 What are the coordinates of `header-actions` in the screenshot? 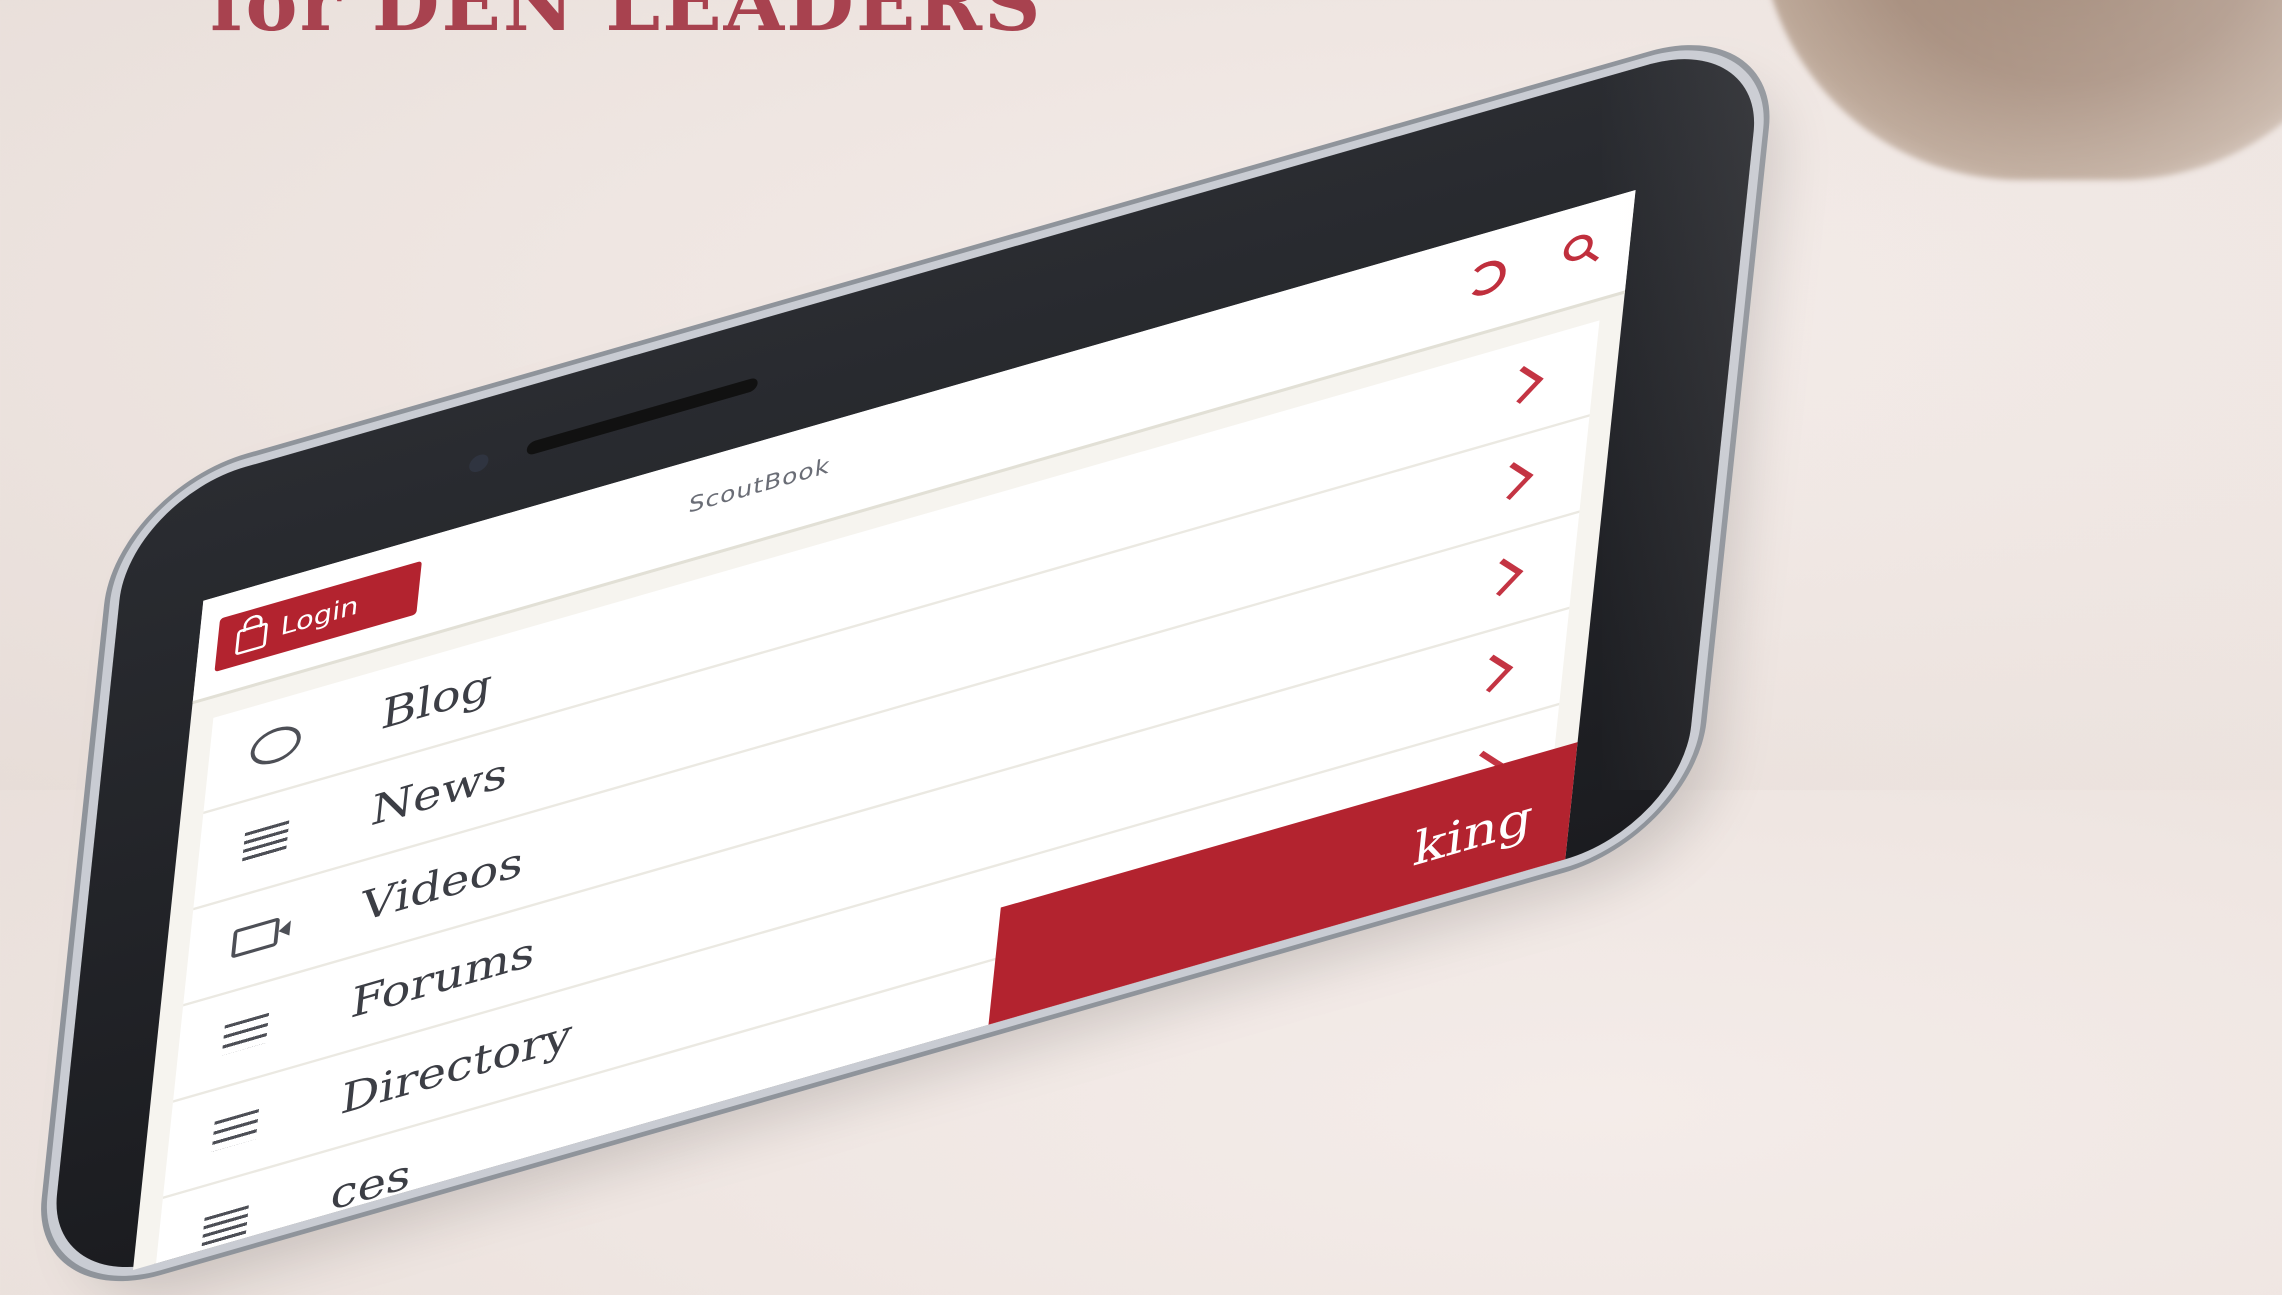 It's located at (1529, 266).